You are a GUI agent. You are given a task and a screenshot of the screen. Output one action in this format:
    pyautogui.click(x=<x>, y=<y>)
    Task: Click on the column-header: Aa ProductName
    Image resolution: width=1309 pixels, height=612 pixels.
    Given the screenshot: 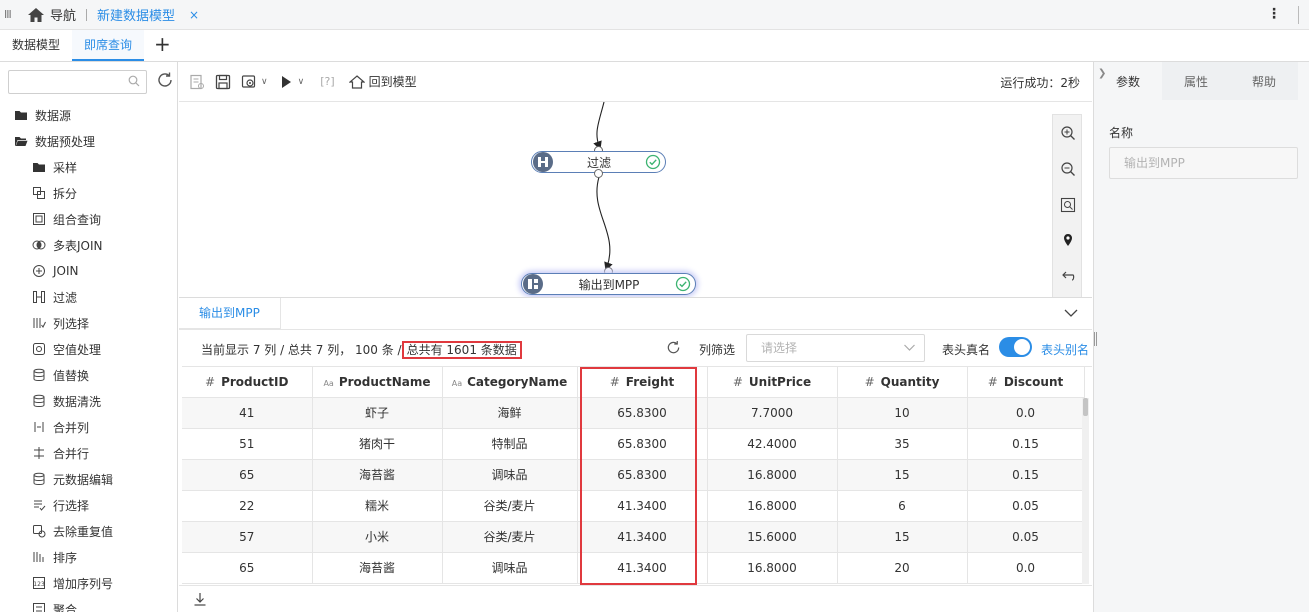 What is the action you would take?
    pyautogui.click(x=377, y=382)
    